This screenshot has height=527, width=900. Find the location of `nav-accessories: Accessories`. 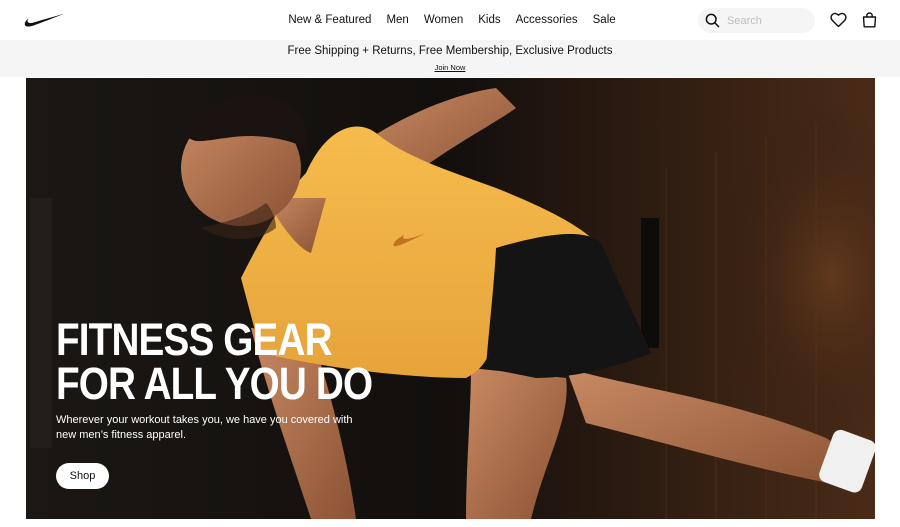

nav-accessories: Accessories is located at coordinates (547, 20).